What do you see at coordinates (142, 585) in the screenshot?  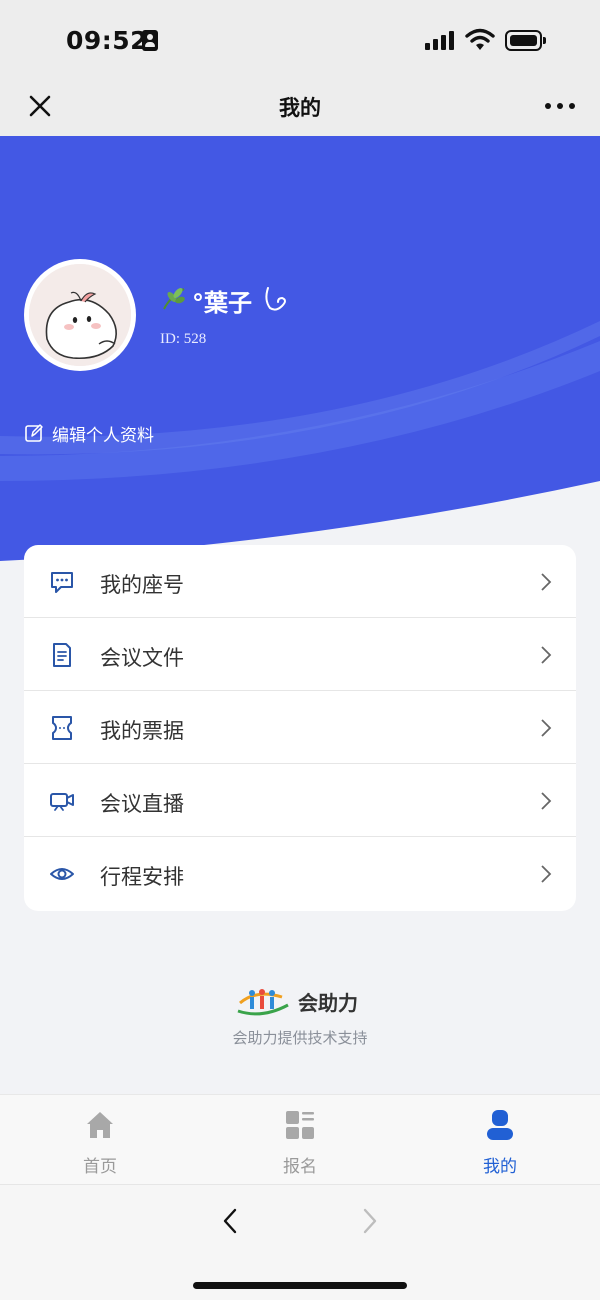 I see `menu-item-label: 我的座号` at bounding box center [142, 585].